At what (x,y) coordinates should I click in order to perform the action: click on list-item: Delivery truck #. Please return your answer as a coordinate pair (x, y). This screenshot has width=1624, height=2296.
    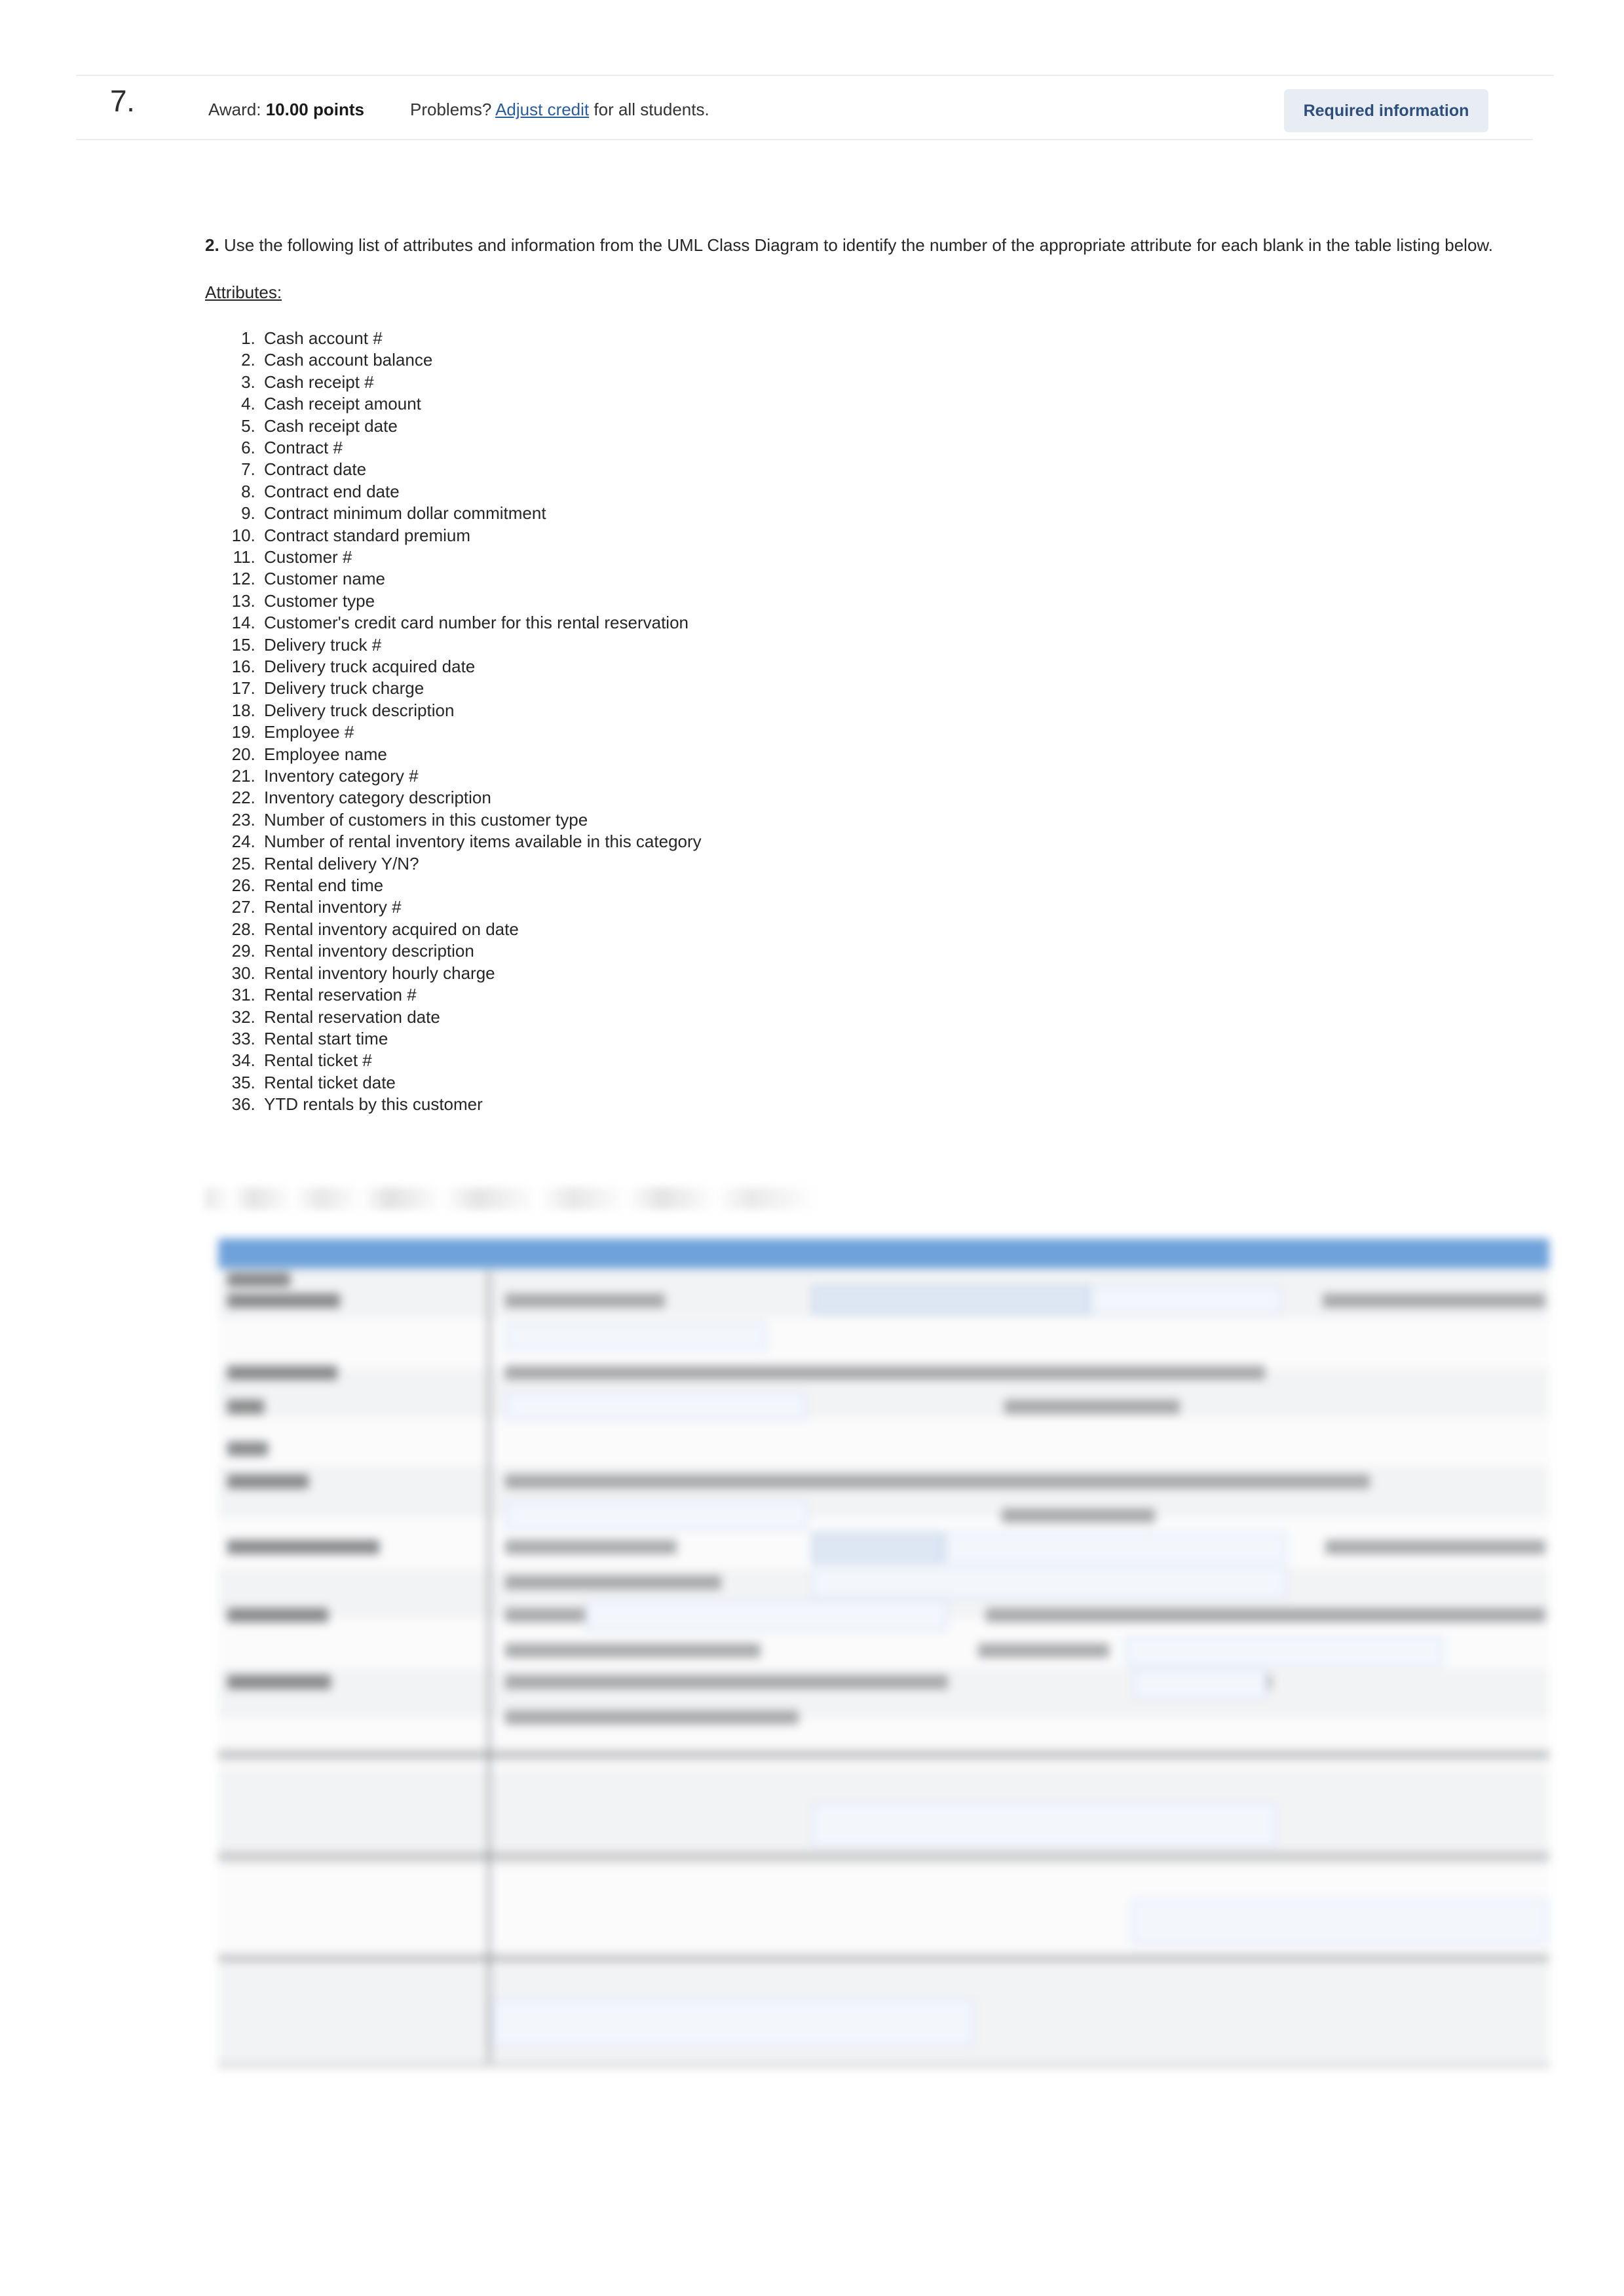
    Looking at the image, I should click on (878, 645).